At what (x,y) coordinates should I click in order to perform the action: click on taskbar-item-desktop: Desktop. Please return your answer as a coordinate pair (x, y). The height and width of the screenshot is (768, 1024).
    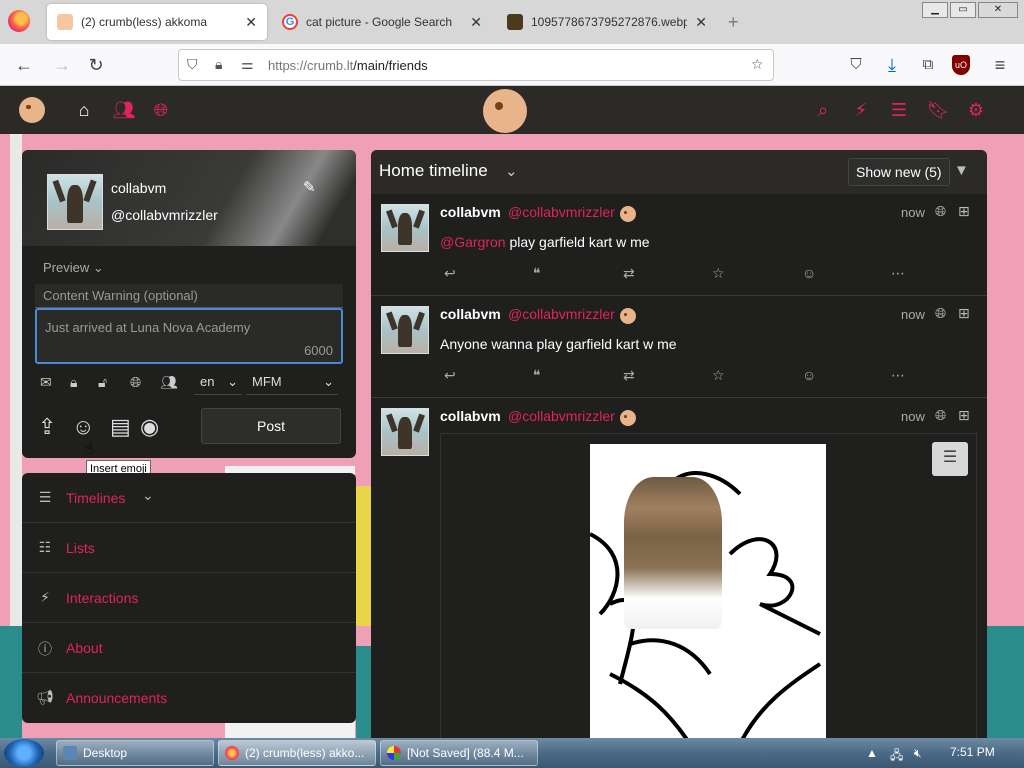
    Looking at the image, I should click on (135, 753).